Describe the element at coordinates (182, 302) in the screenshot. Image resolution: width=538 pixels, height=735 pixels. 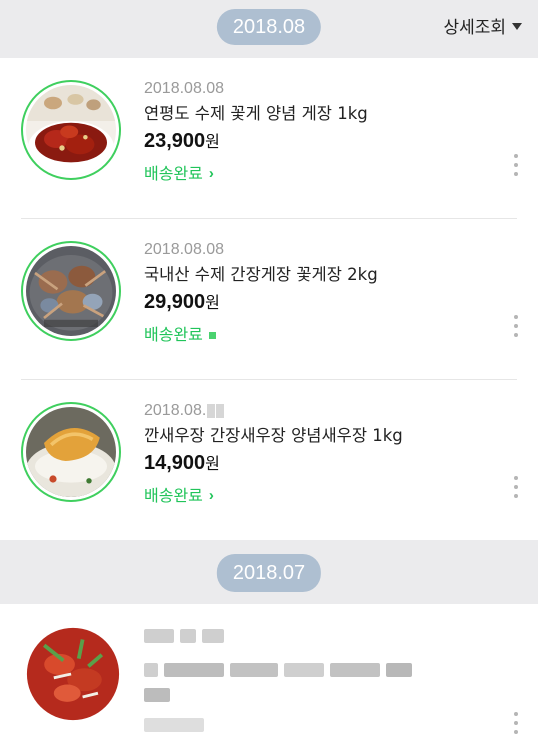
I see `product-price: 29,900원` at that location.